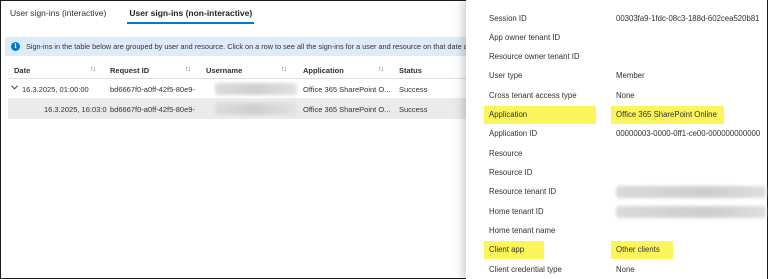  Describe the element at coordinates (14, 87) in the screenshot. I see `chevron-down-icon` at that location.